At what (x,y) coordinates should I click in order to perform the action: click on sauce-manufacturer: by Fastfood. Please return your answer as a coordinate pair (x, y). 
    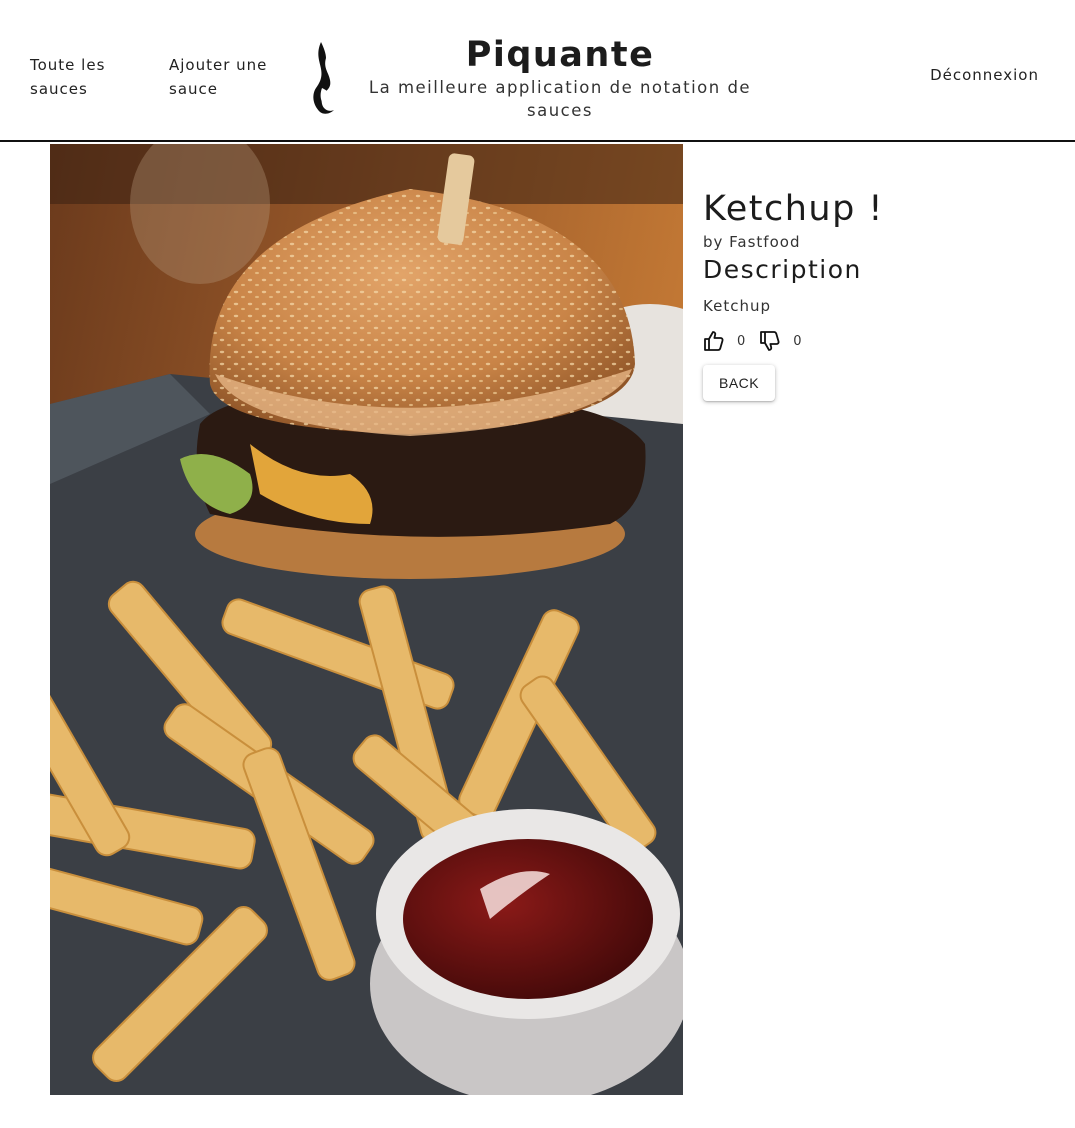
    Looking at the image, I should click on (752, 242).